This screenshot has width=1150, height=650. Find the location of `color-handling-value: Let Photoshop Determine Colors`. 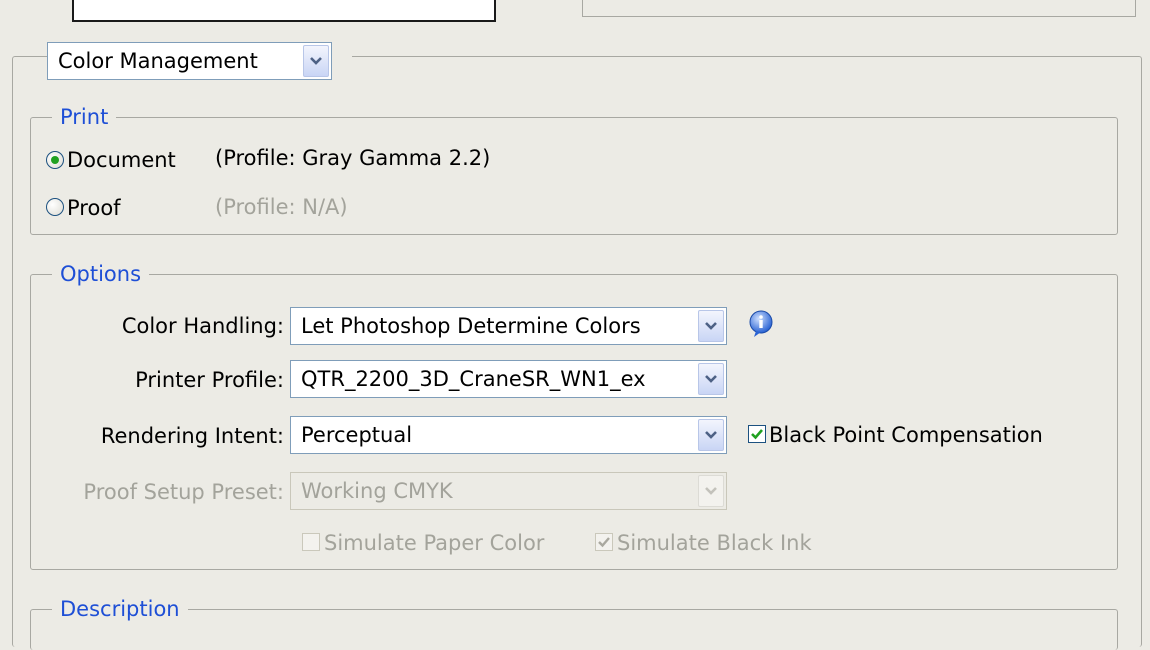

color-handling-value: Let Photoshop Determine Colors is located at coordinates (471, 326).